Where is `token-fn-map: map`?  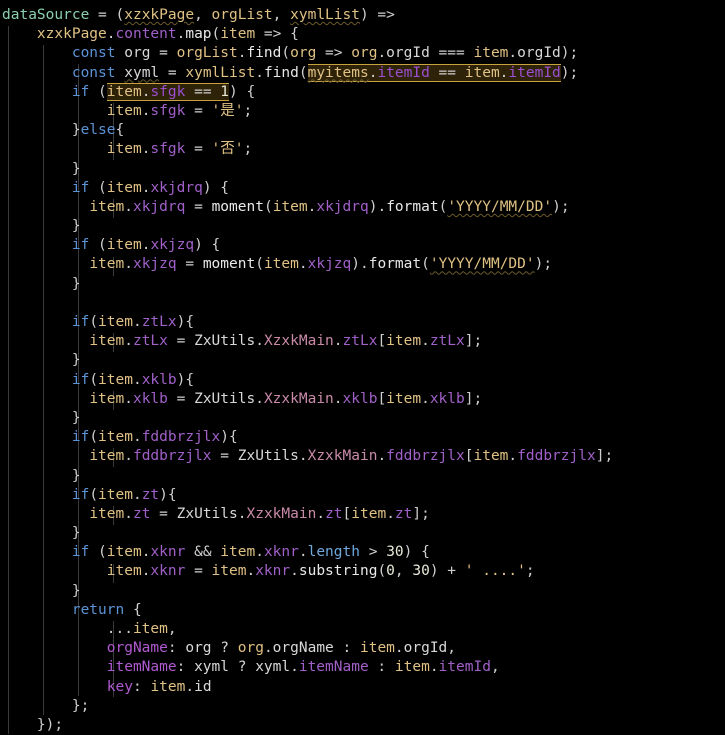 token-fn-map: map is located at coordinates (198, 34).